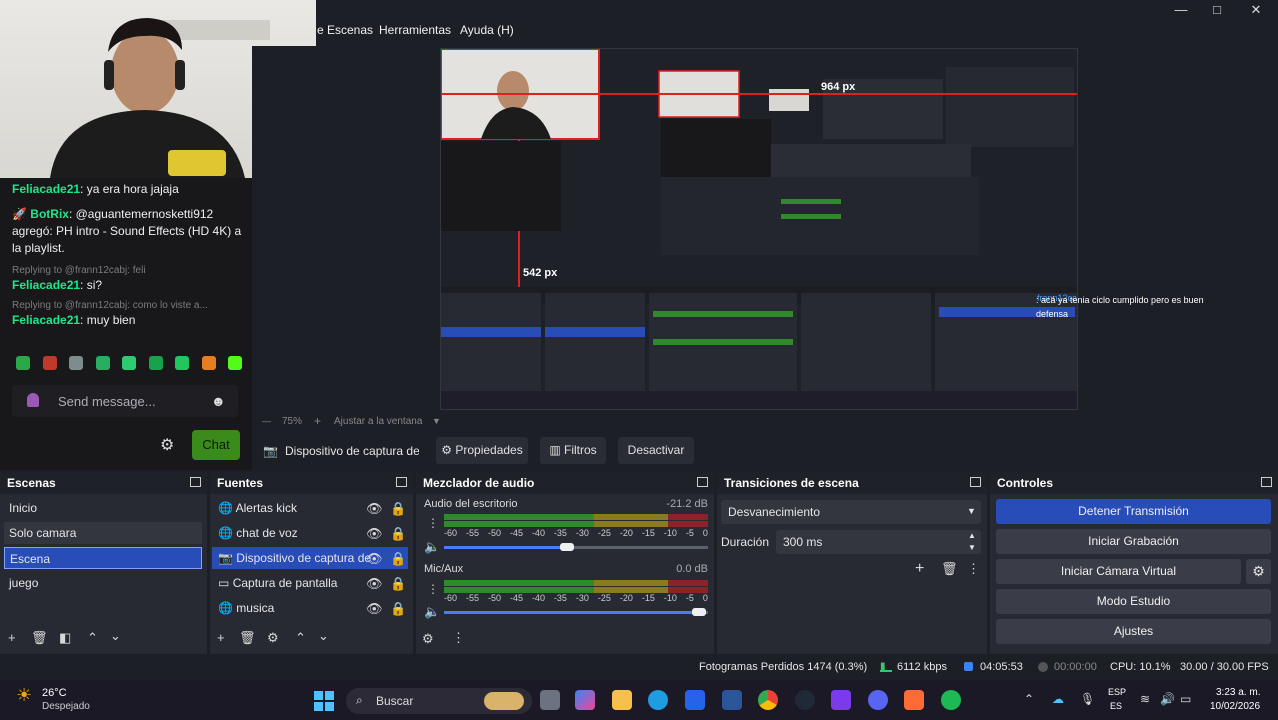  I want to click on duration-input: 300 ms ▲ ▼, so click(878, 542).